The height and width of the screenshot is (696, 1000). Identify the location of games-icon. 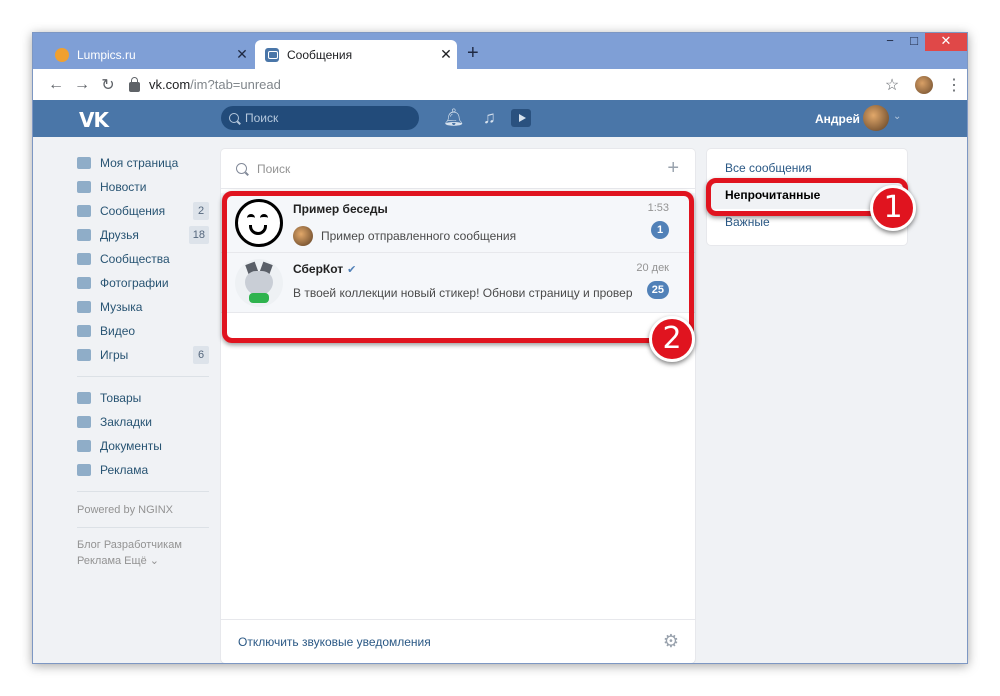
(84, 355).